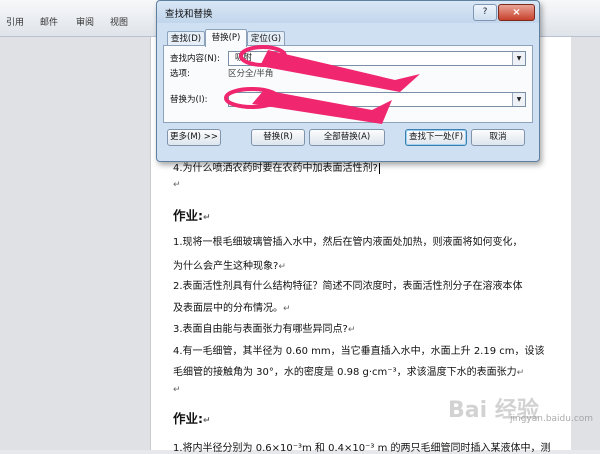  Describe the element at coordinates (552, 419) in the screenshot. I see `watermark-url: jingyan.baidu.com` at that location.